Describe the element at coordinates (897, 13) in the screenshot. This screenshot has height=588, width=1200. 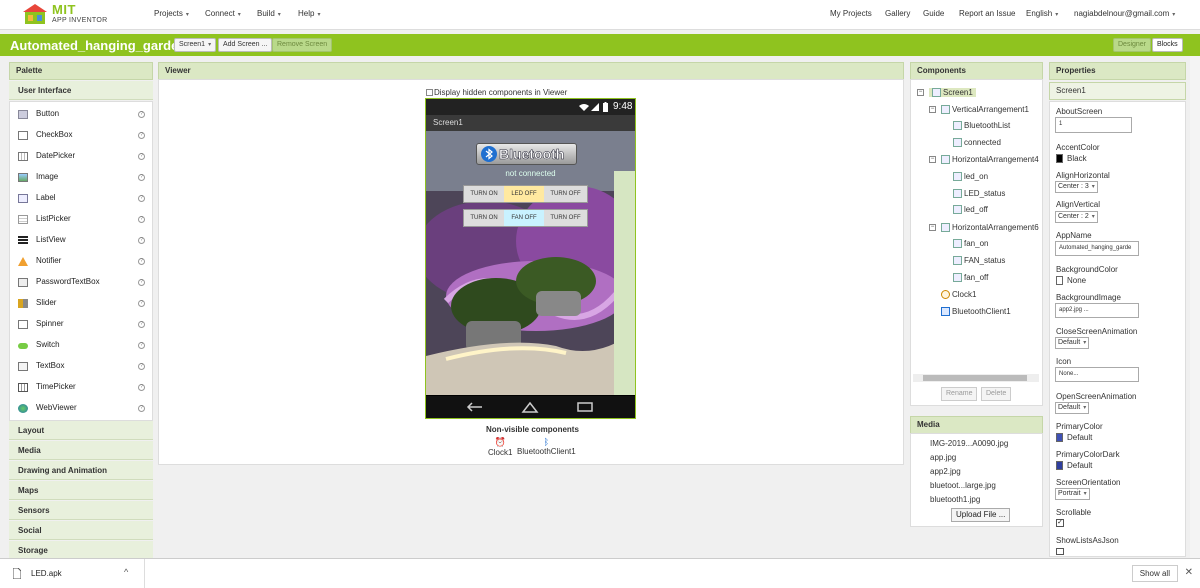
I see `link-gallery: Gallery` at that location.